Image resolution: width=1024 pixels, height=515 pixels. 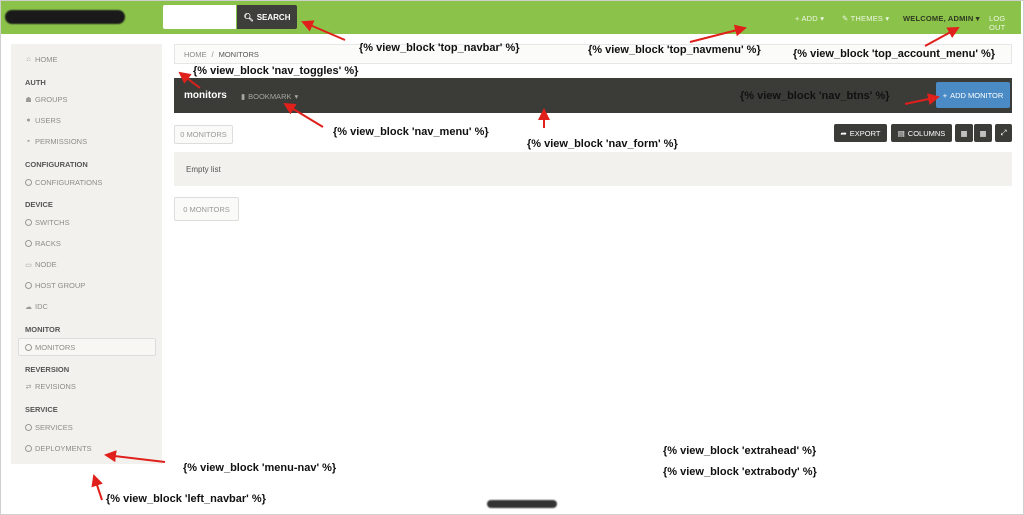 What do you see at coordinates (260, 468) in the screenshot?
I see `annotation-menu-nav: {% view_block 'menu-nav' %}` at bounding box center [260, 468].